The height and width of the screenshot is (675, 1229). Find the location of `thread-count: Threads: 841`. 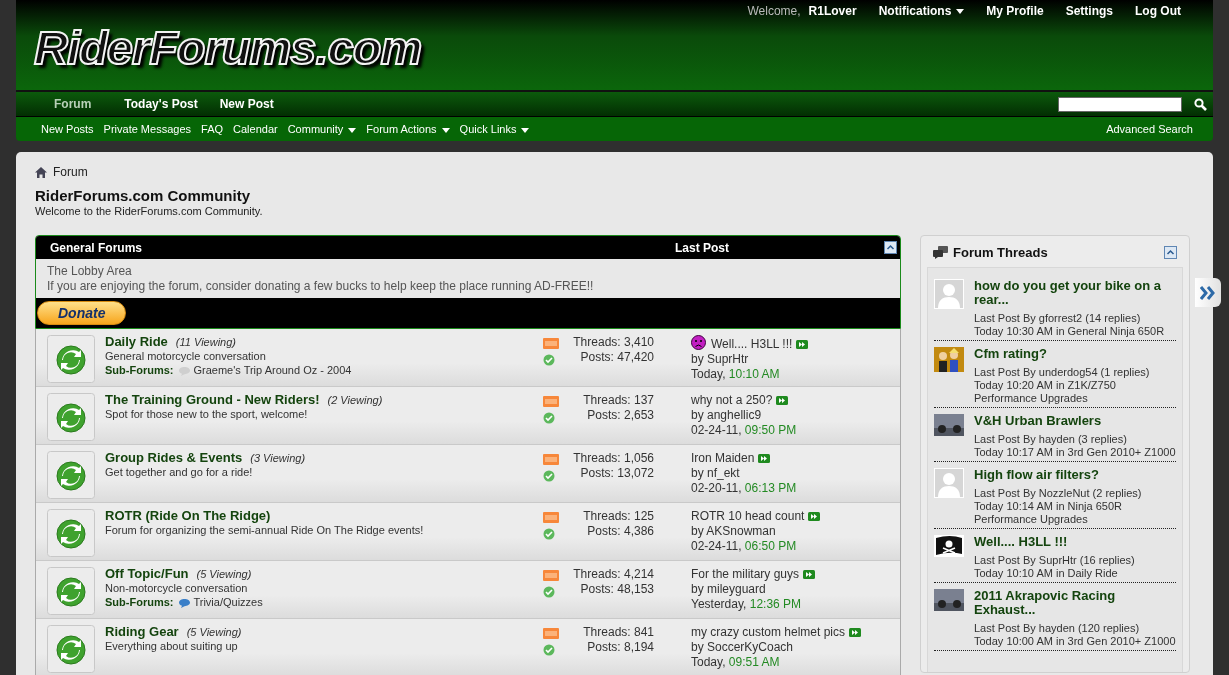

thread-count: Threads: 841 is located at coordinates (618, 632).